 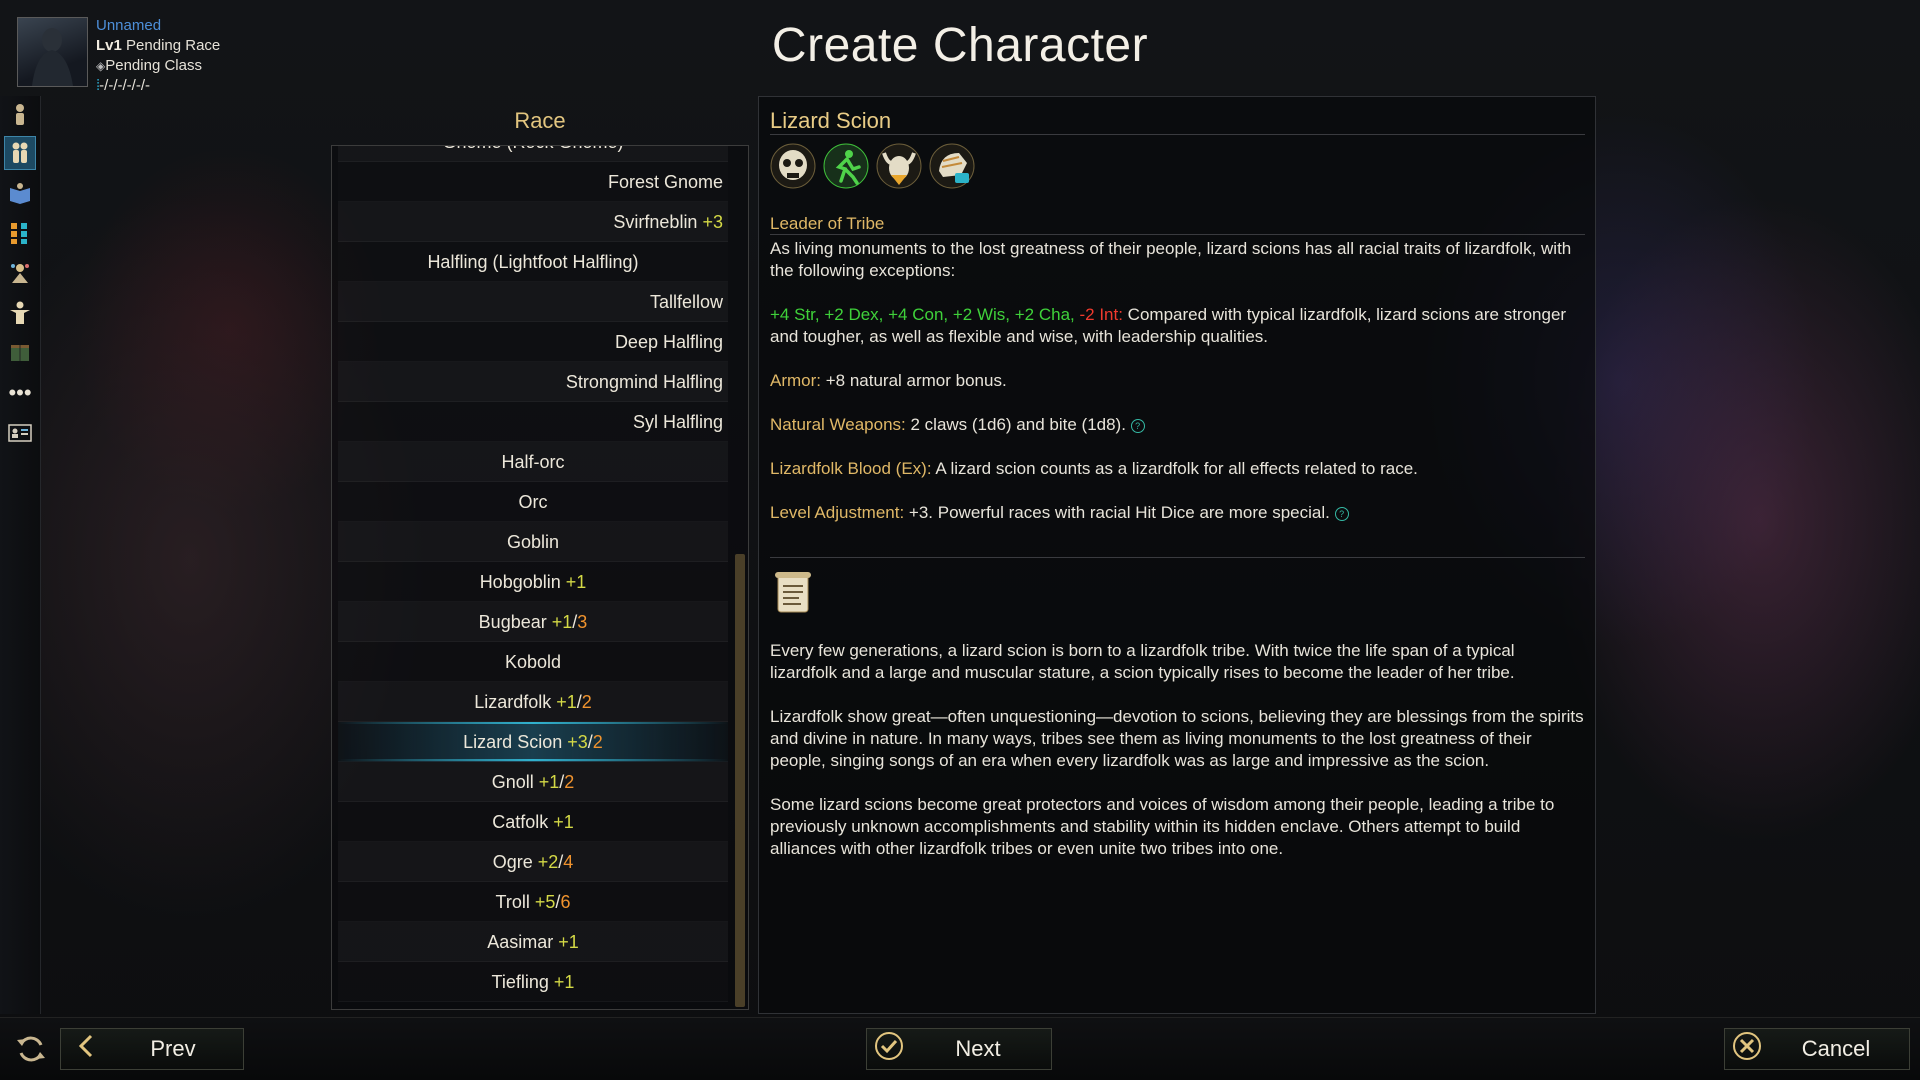 What do you see at coordinates (1747, 1049) in the screenshot?
I see `close-icon` at bounding box center [1747, 1049].